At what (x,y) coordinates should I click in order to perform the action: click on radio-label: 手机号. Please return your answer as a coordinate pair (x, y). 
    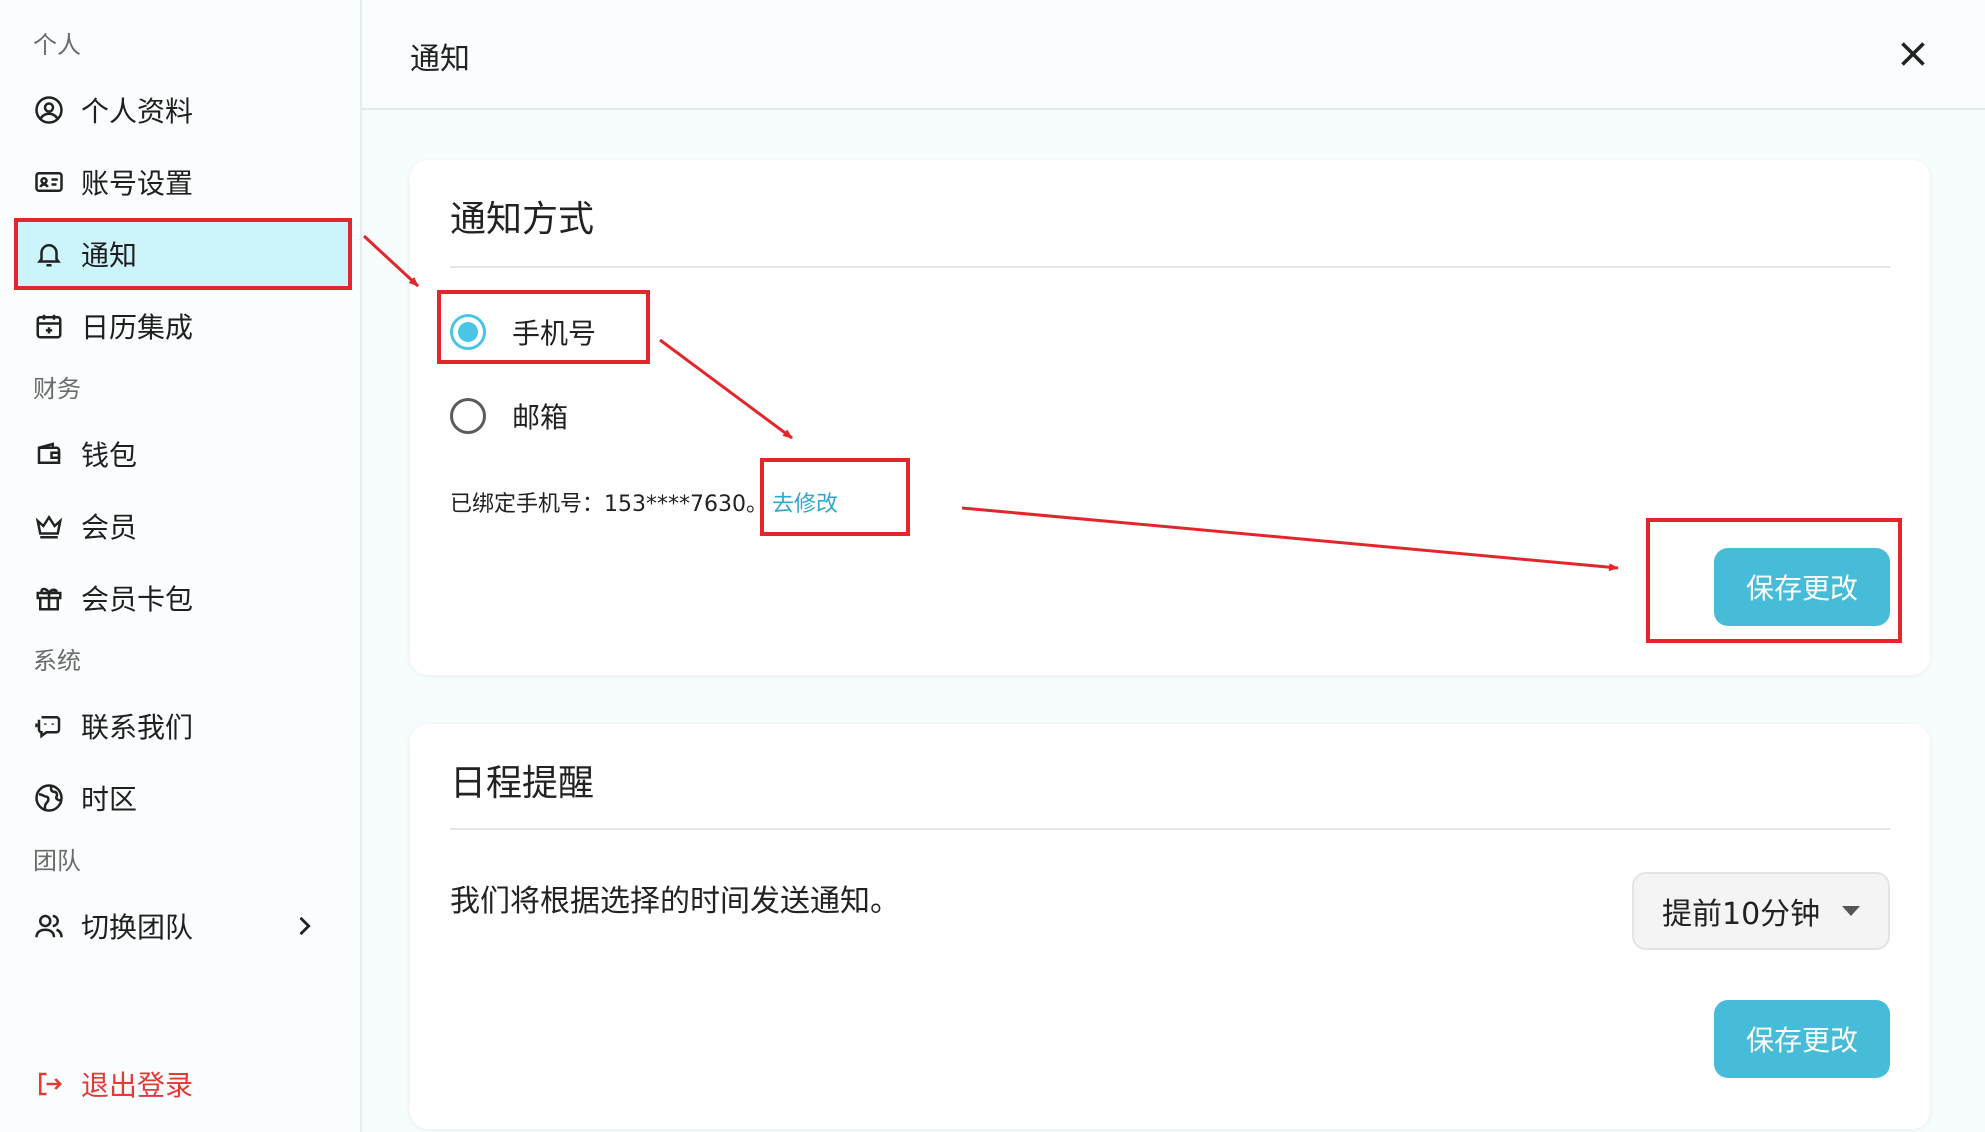
    Looking at the image, I should click on (554, 333).